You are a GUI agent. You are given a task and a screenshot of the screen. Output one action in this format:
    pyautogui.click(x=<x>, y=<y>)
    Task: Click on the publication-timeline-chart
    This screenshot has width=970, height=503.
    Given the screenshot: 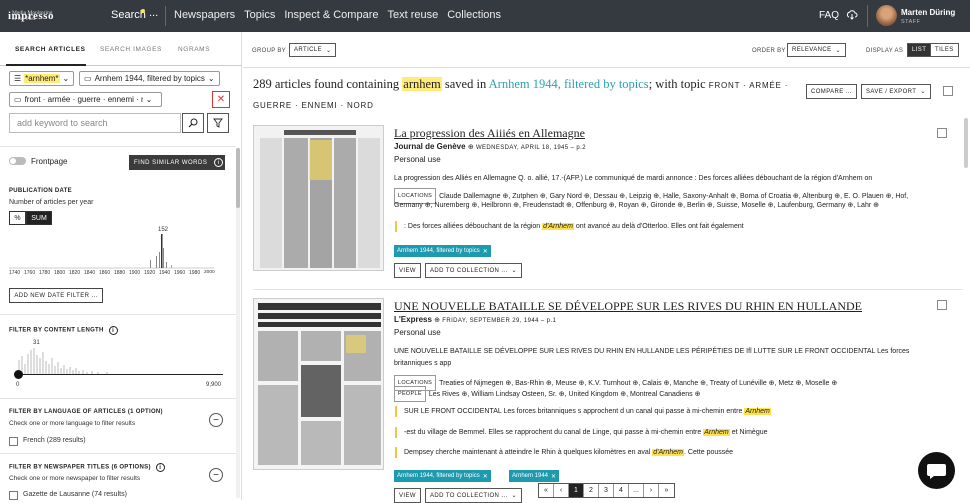 What is the action you would take?
    pyautogui.click(x=111, y=248)
    